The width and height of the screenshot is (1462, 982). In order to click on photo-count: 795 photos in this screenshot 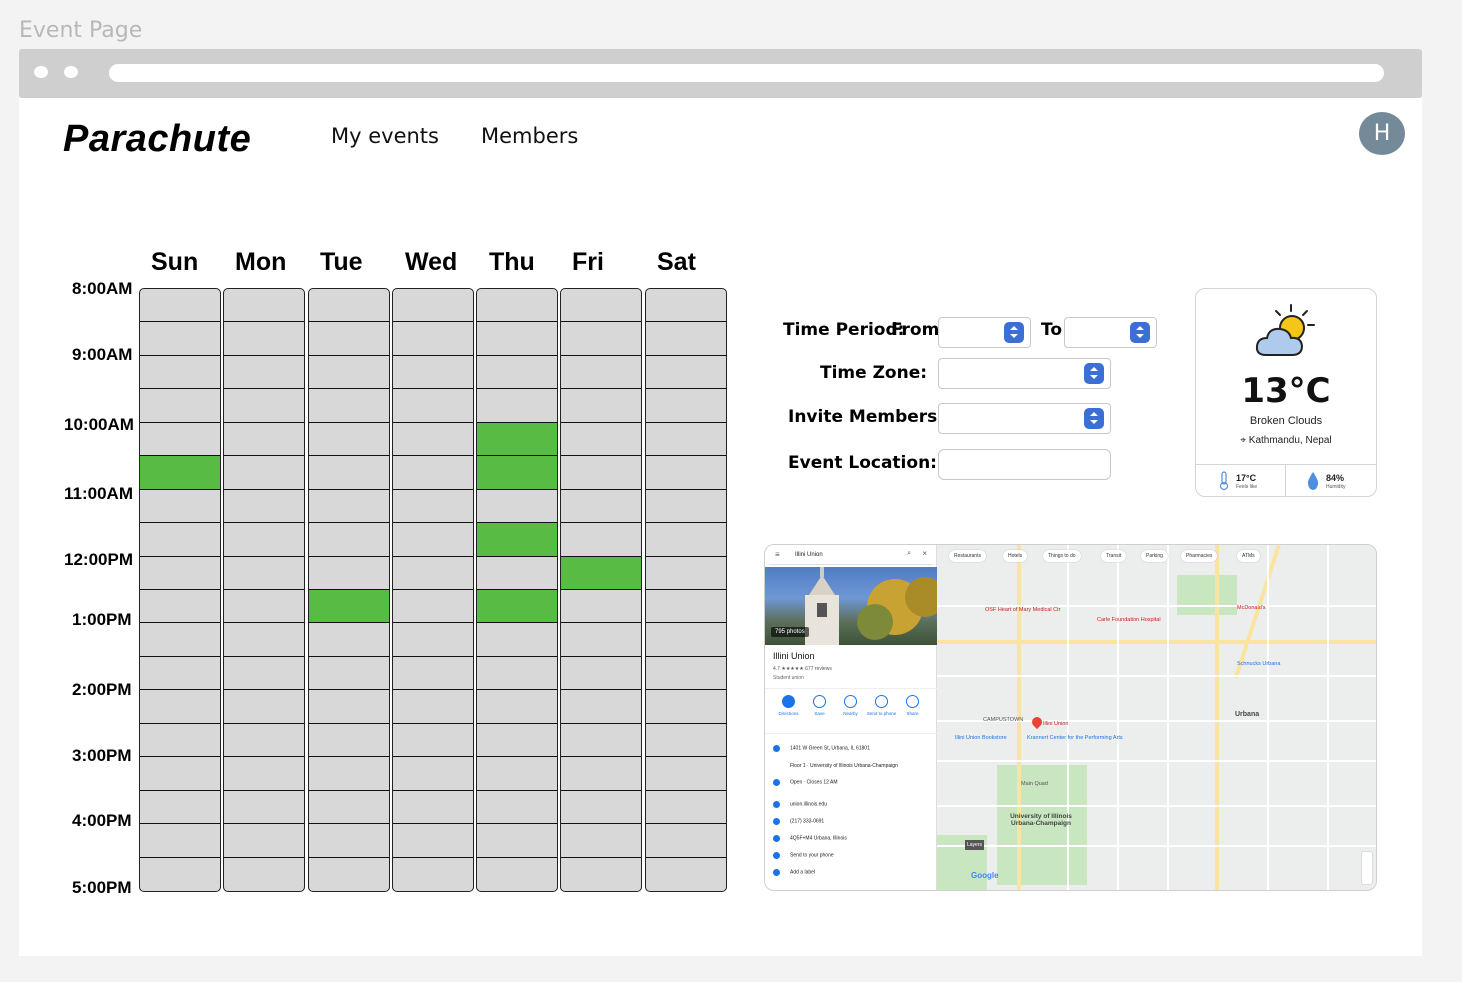, I will do `click(790, 632)`.